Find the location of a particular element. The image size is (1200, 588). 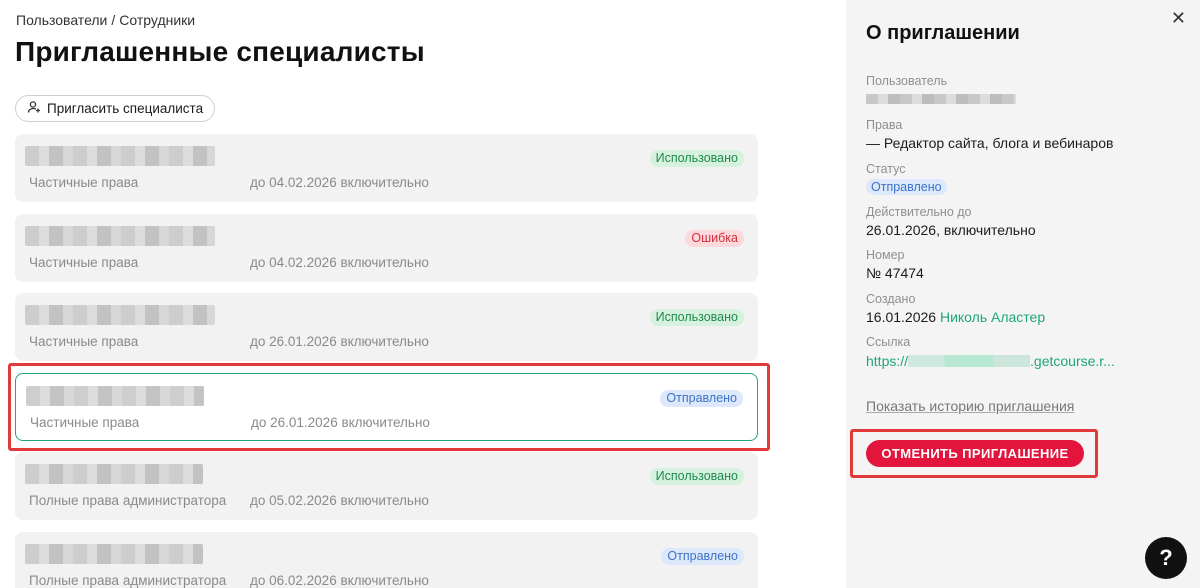

valid-until-label: Действительно до is located at coordinates (919, 212).